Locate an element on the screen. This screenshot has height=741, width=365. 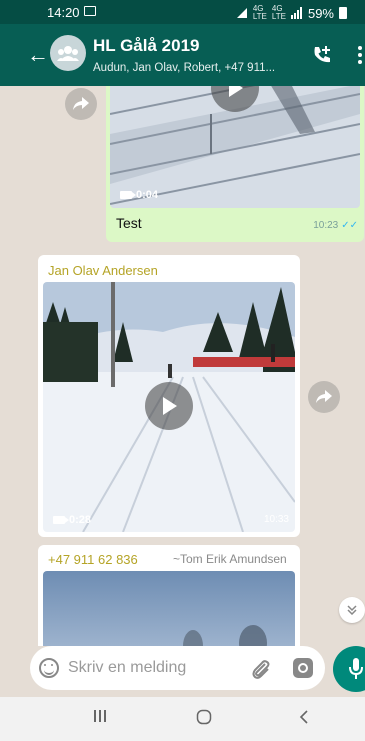
incoming-video-message-2: +47 911 62 836 ~Tom Erik Amundsen is located at coordinates (169, 595).